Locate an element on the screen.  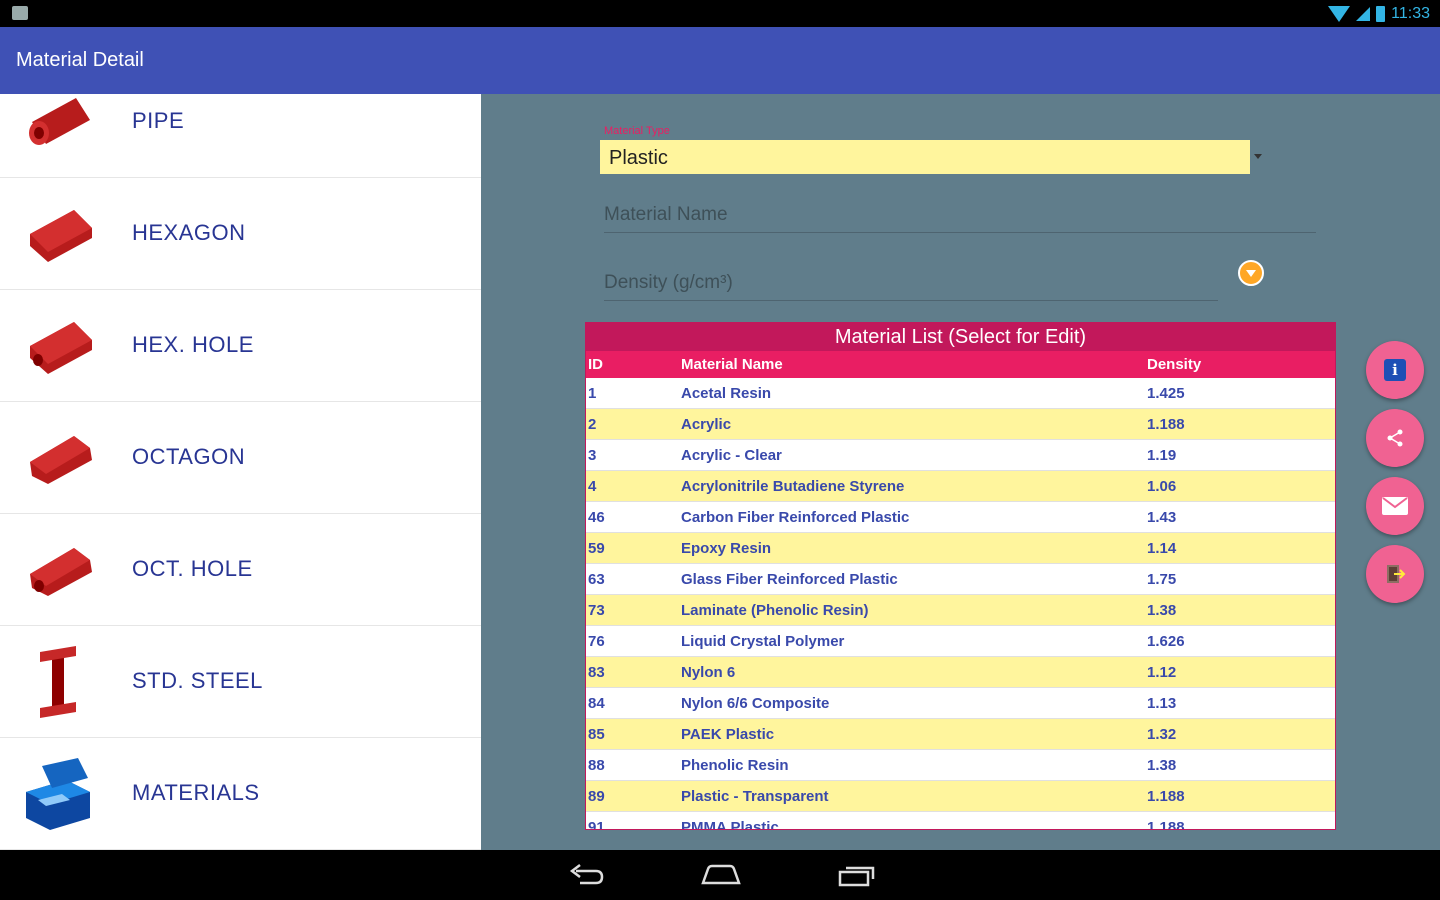
table-title: Material List (Select for Edit) is located at coordinates (960, 337).